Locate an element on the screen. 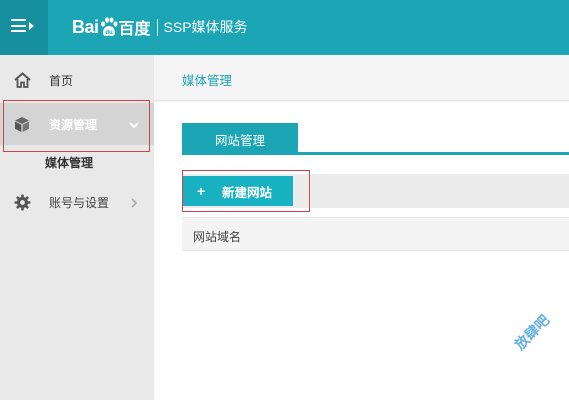  highlight-box-resource-menu is located at coordinates (76, 126).